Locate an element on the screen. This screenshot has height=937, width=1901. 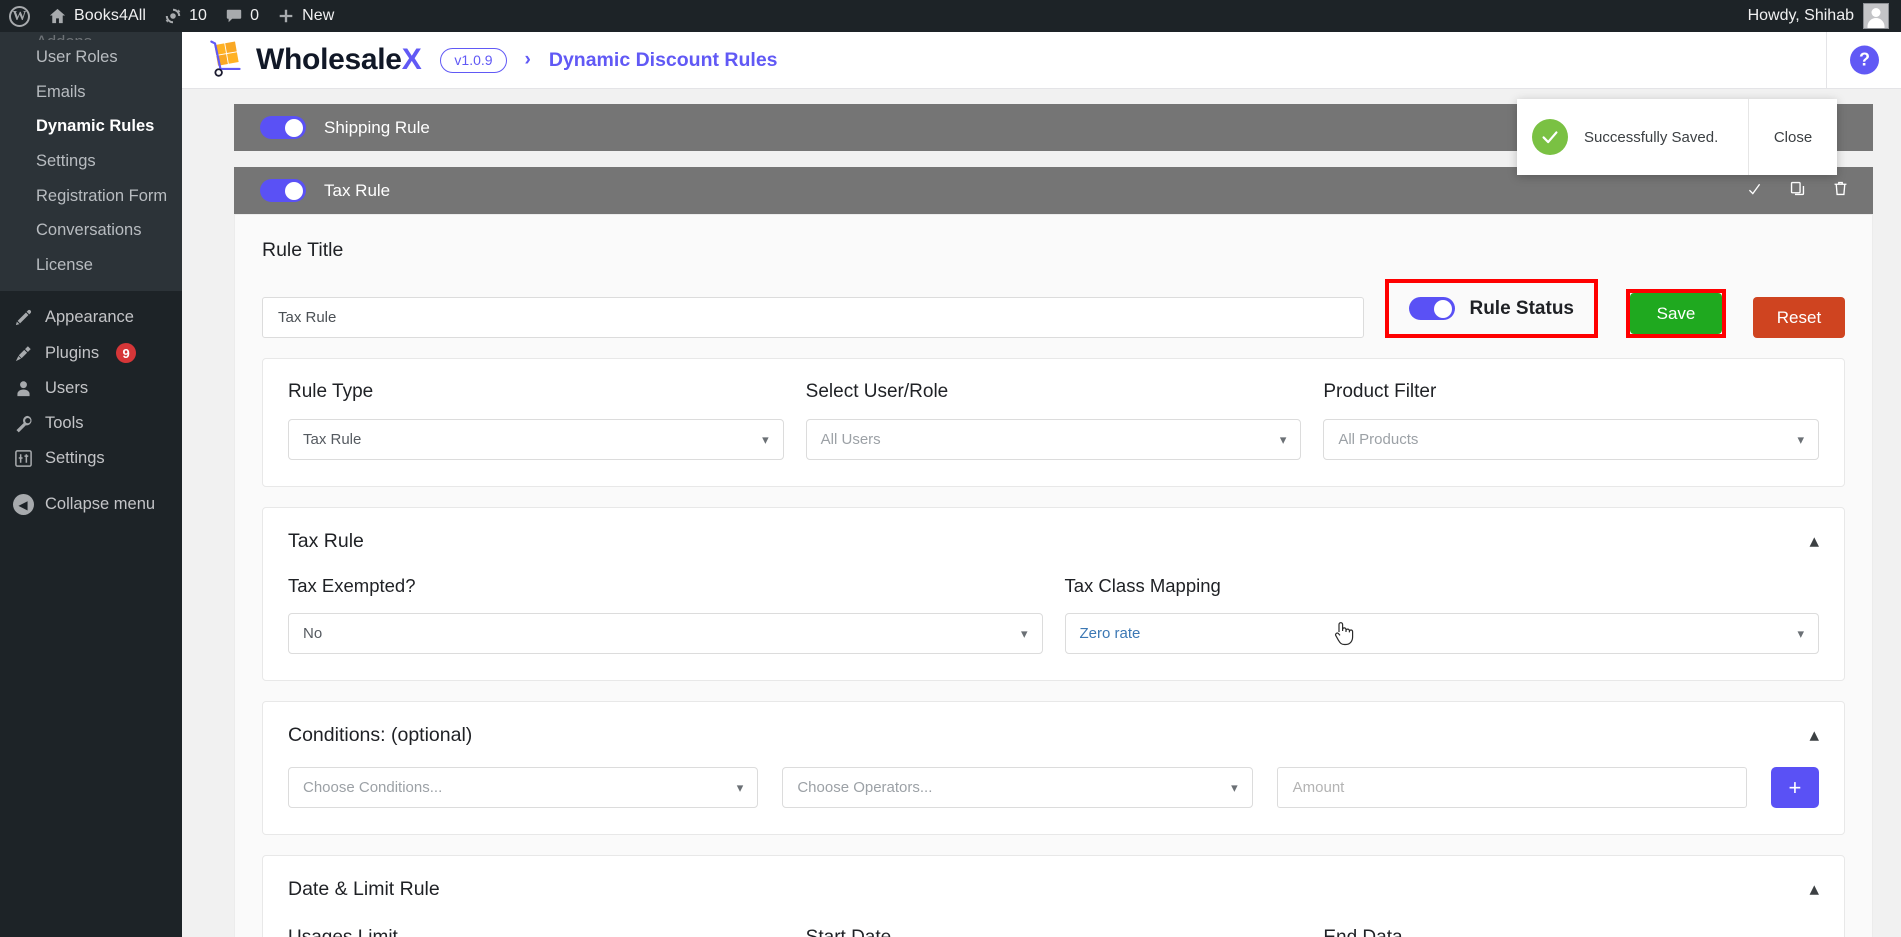
amount-input: Amount is located at coordinates (1511, 787).